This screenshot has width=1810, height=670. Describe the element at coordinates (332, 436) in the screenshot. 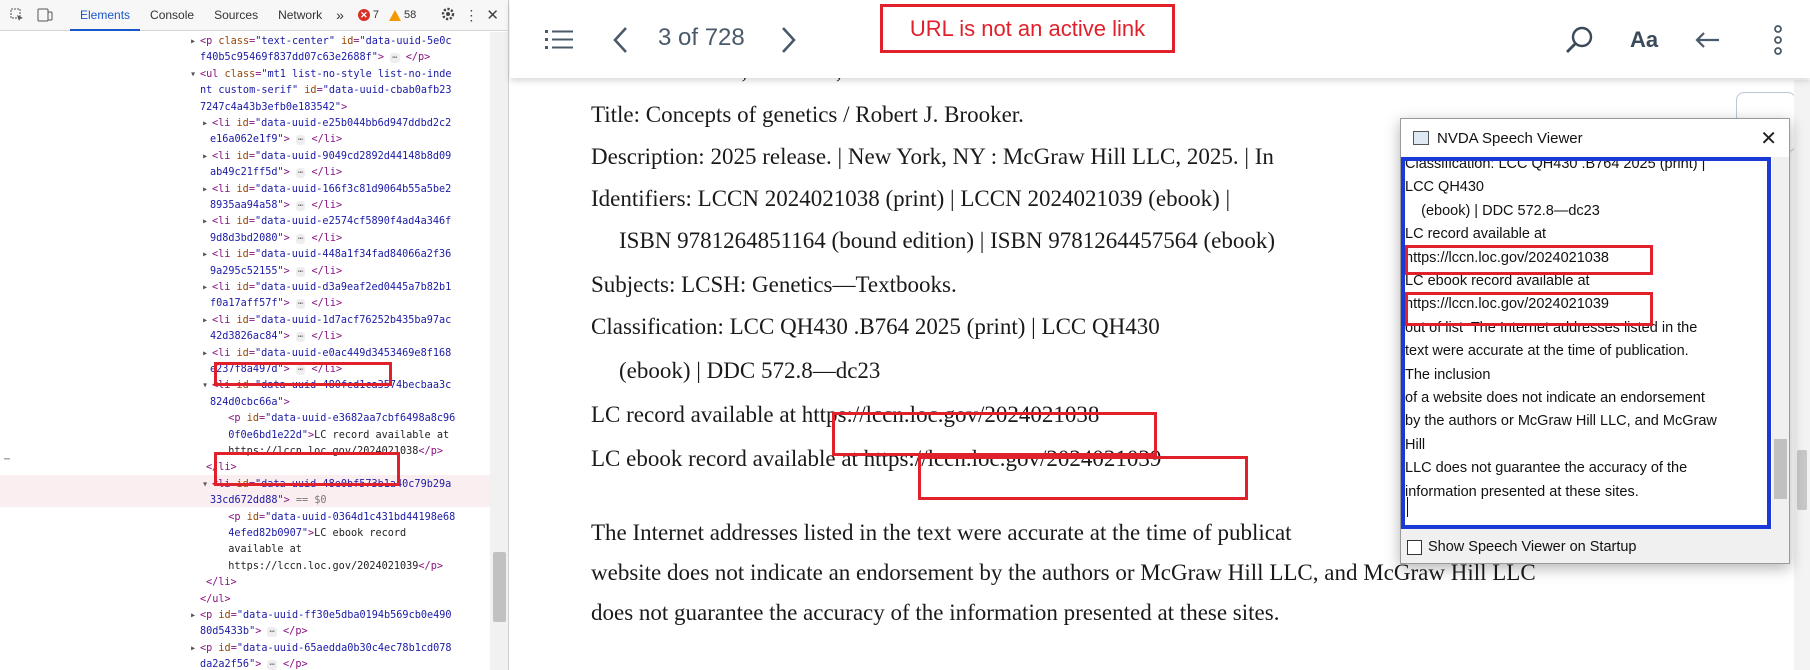

I see `dom-tree-node: 0f0e6bd1e22d">LC record available at` at that location.